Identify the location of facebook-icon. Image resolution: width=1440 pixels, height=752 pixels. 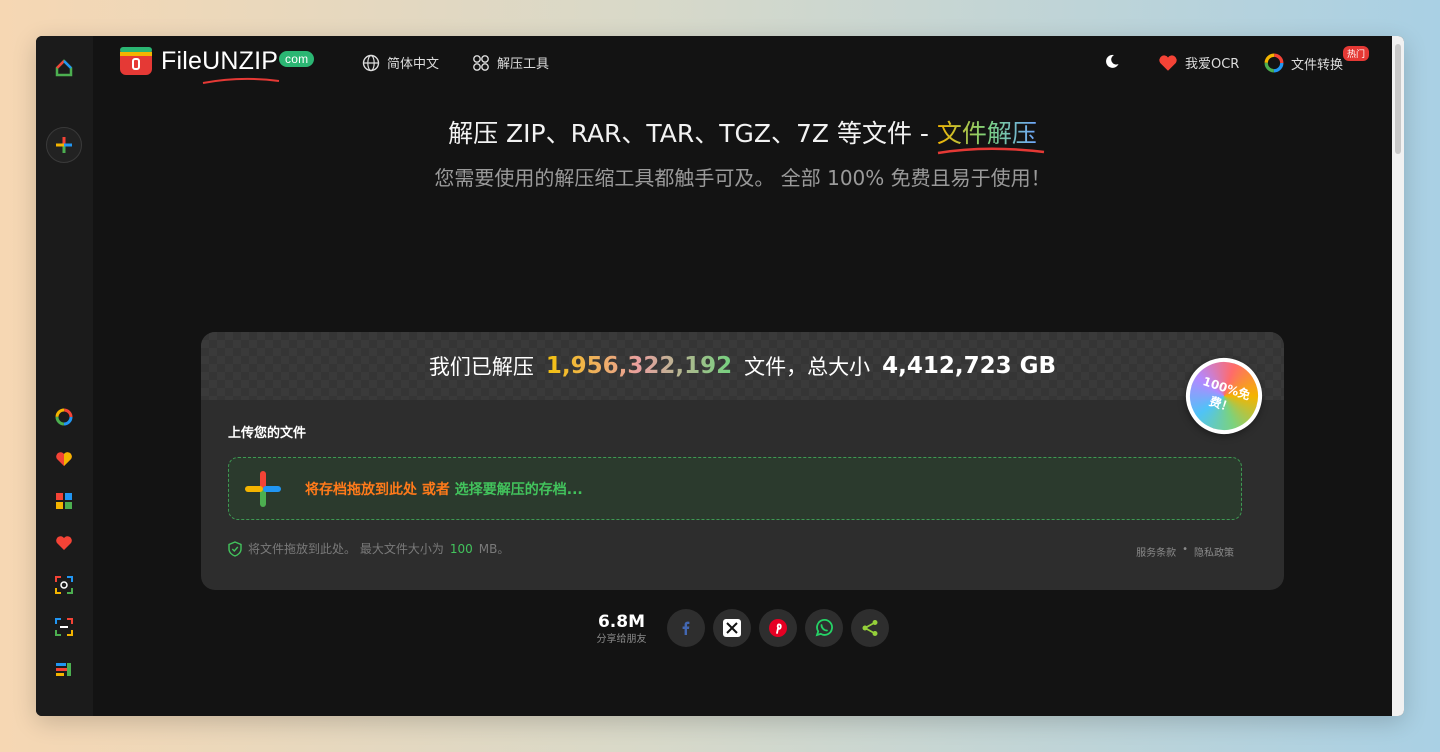
(685, 628).